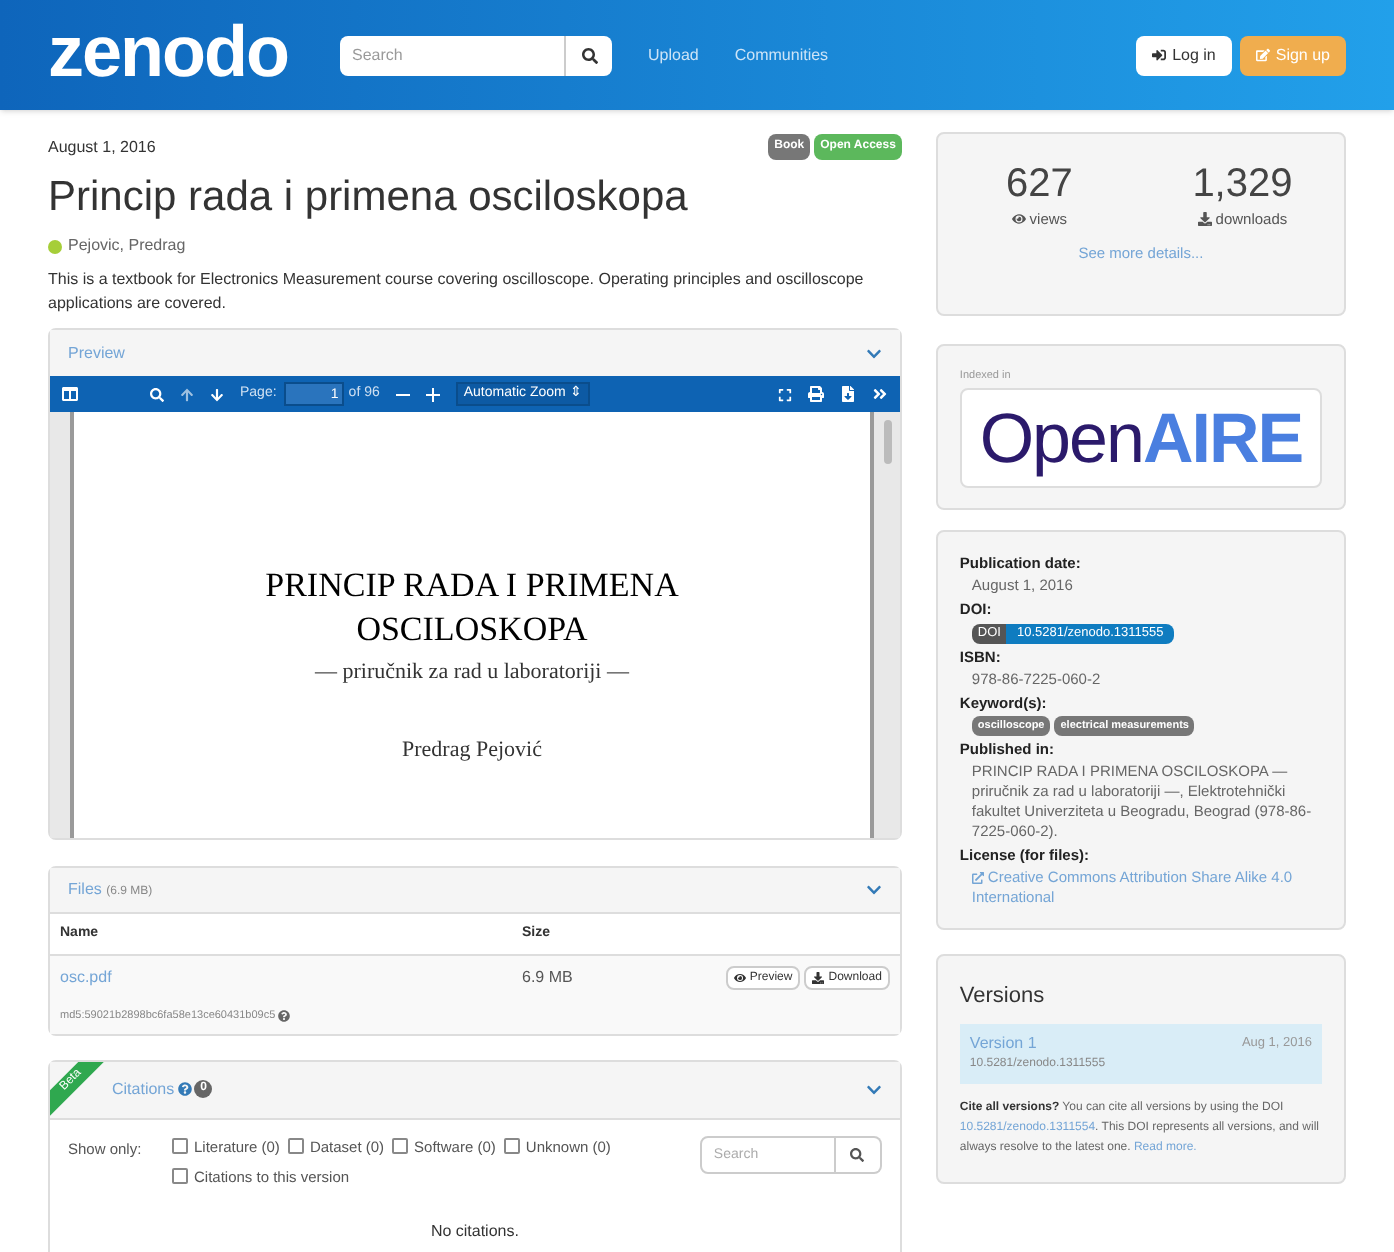  I want to click on sidebar-icon, so click(70, 394).